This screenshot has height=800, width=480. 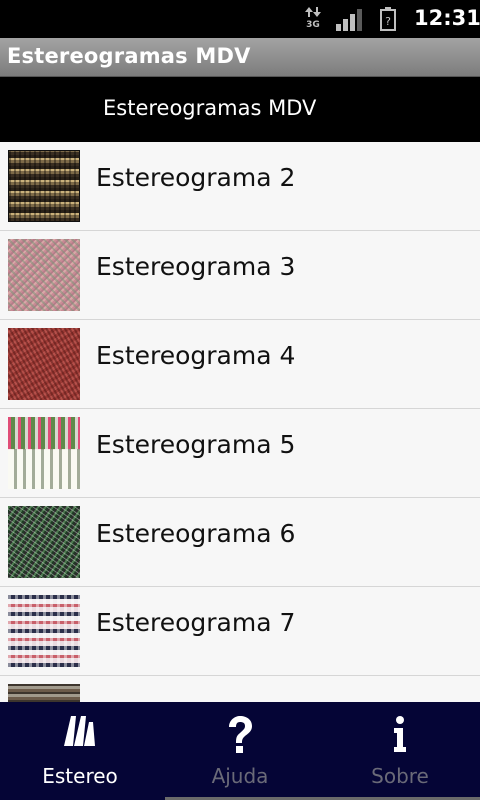 I want to click on header-title: Estereogramas MDV, so click(x=210, y=108).